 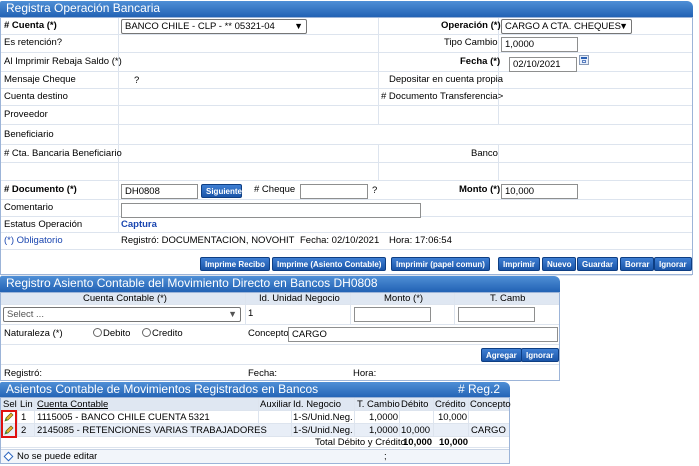 What do you see at coordinates (72, 404) in the screenshot?
I see `col-cuenta-contable: Cuenta Contable` at bounding box center [72, 404].